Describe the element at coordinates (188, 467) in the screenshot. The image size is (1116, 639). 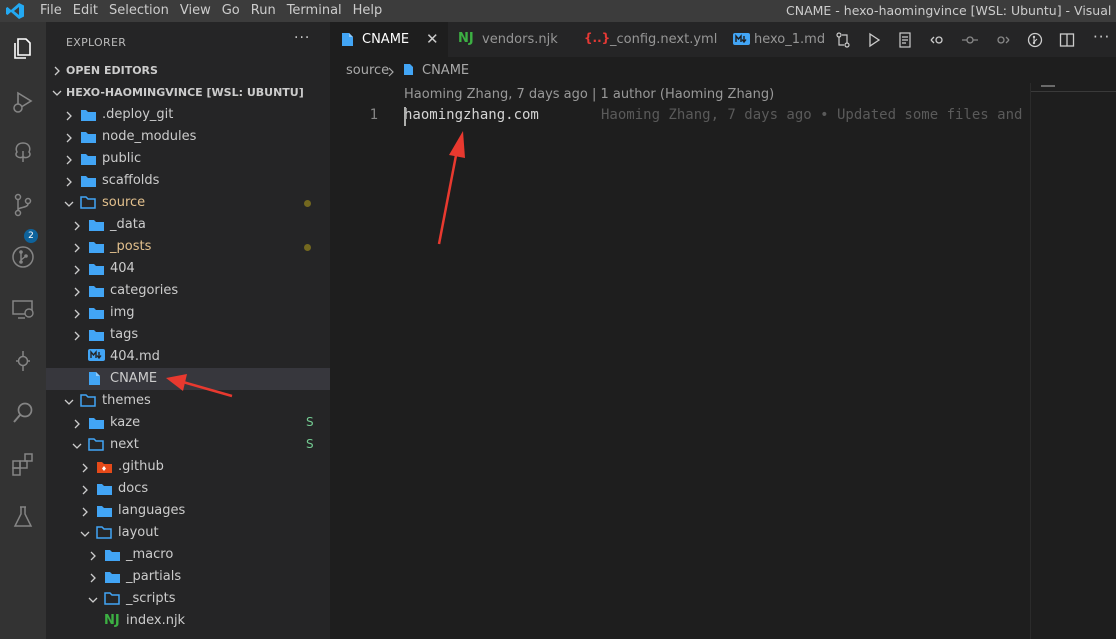
I see `tree-item: .github` at that location.